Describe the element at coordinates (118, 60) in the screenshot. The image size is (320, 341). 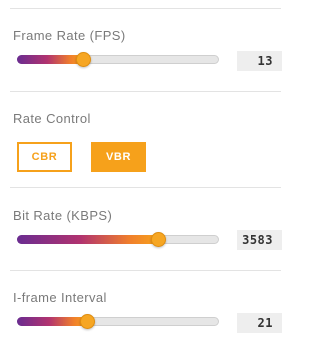
I see `frame-rate-slider` at that location.